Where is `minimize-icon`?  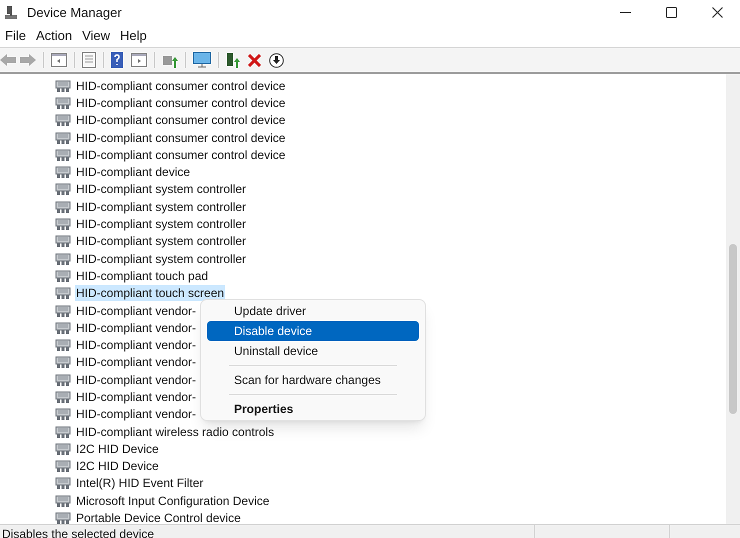 minimize-icon is located at coordinates (625, 13).